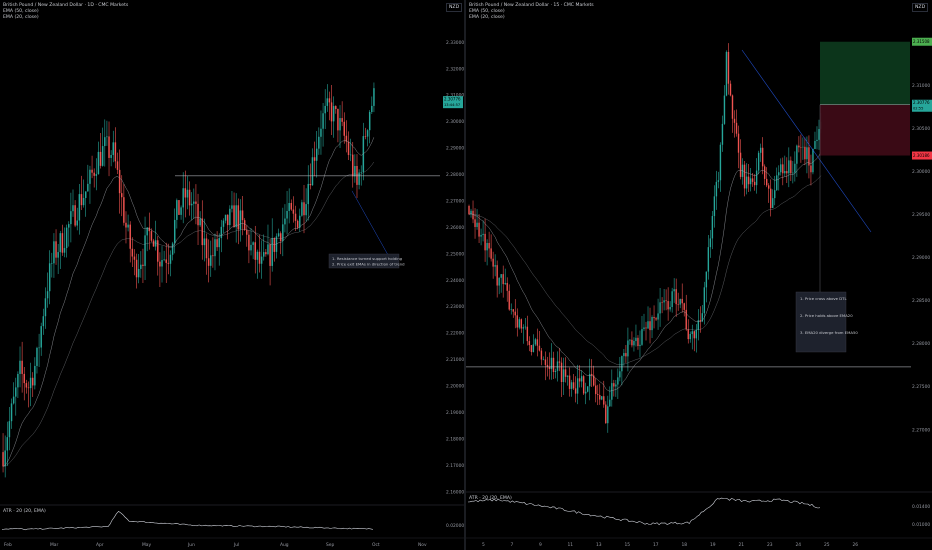 Image resolution: width=932 pixels, height=550 pixels. Describe the element at coordinates (827, 545) in the screenshot. I see `intraday-date-tick: 25` at that location.